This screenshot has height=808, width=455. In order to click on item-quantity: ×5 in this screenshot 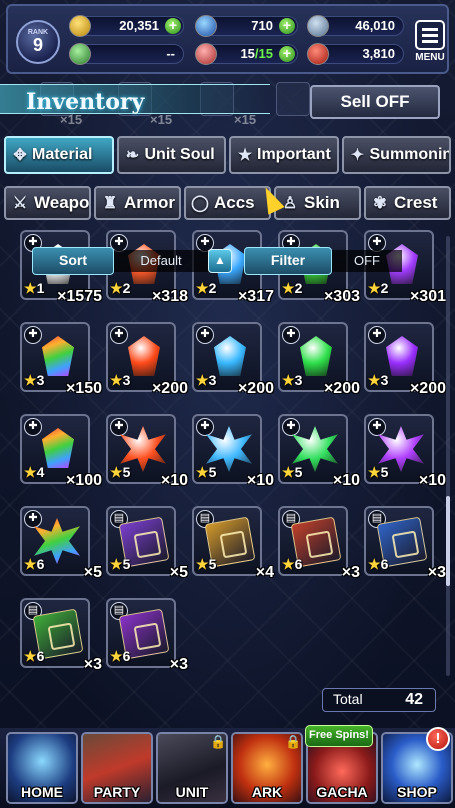, I will do `click(178, 572)`.